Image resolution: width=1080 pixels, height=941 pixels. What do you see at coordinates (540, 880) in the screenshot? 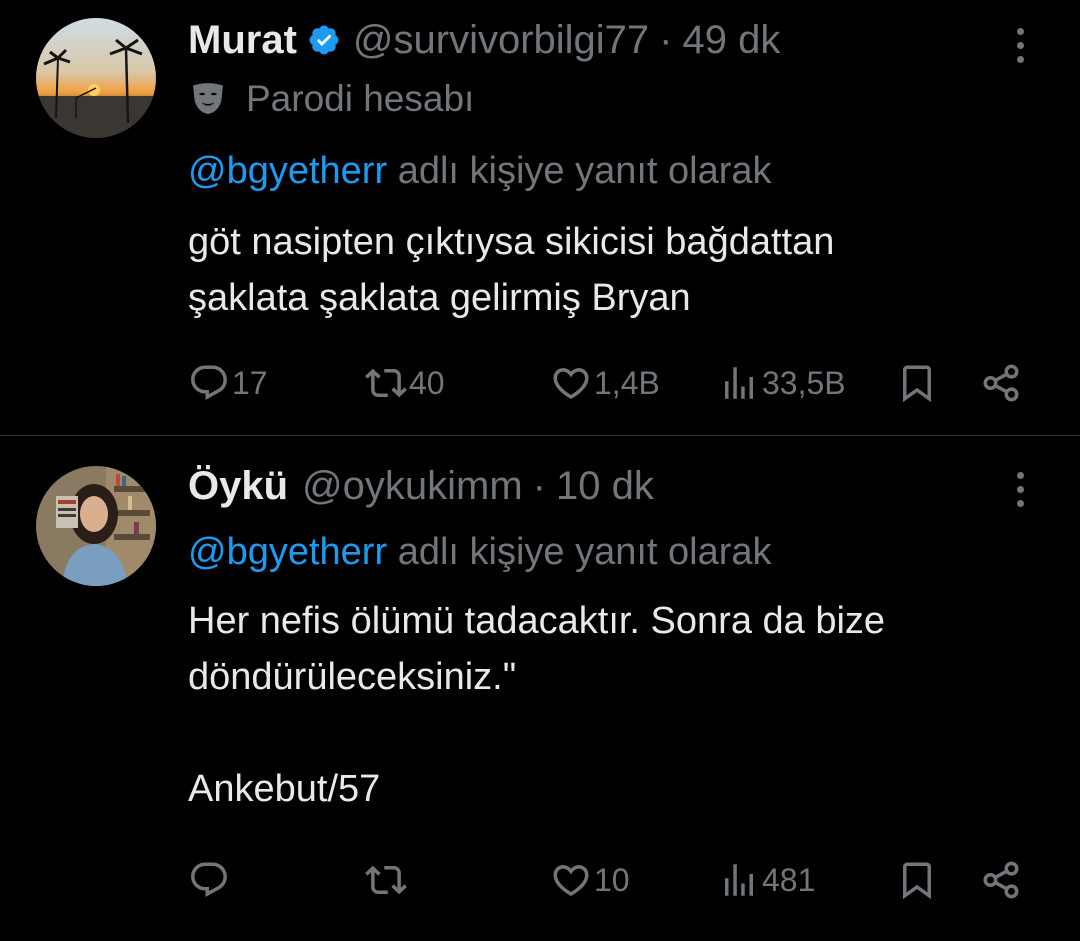
I see `action-bar: 10 481` at bounding box center [540, 880].